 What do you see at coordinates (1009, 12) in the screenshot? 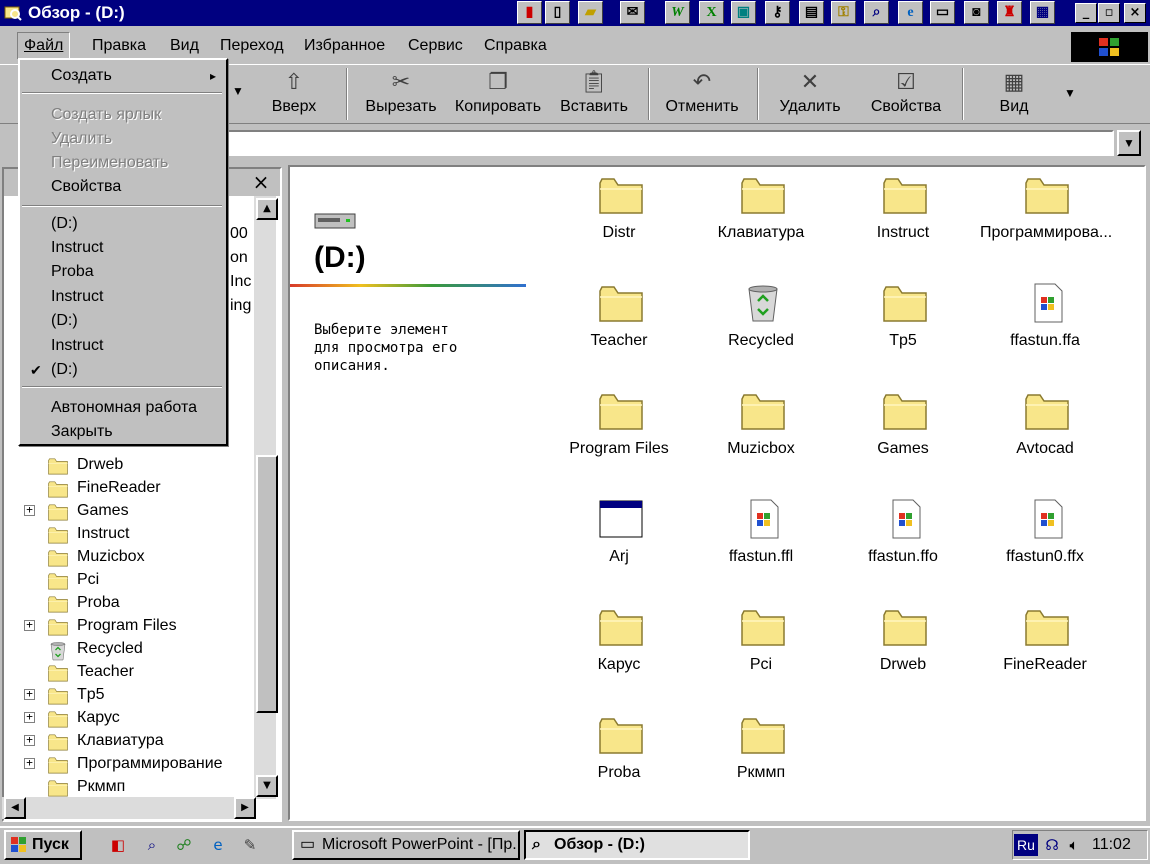
I see `game-icon: ♜` at bounding box center [1009, 12].